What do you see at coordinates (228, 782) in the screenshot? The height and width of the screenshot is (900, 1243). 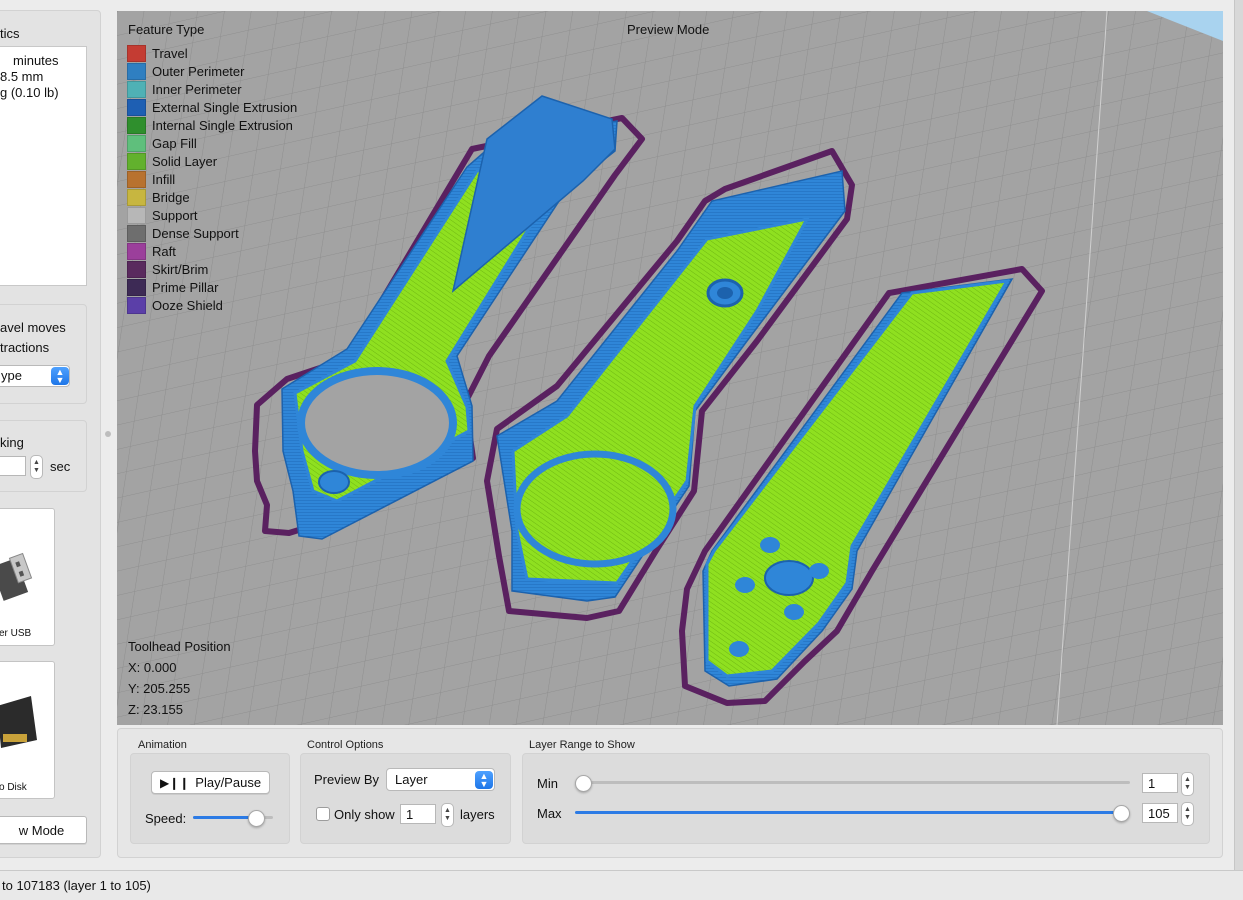 I see `play-pause-label: Play/Pause` at bounding box center [228, 782].